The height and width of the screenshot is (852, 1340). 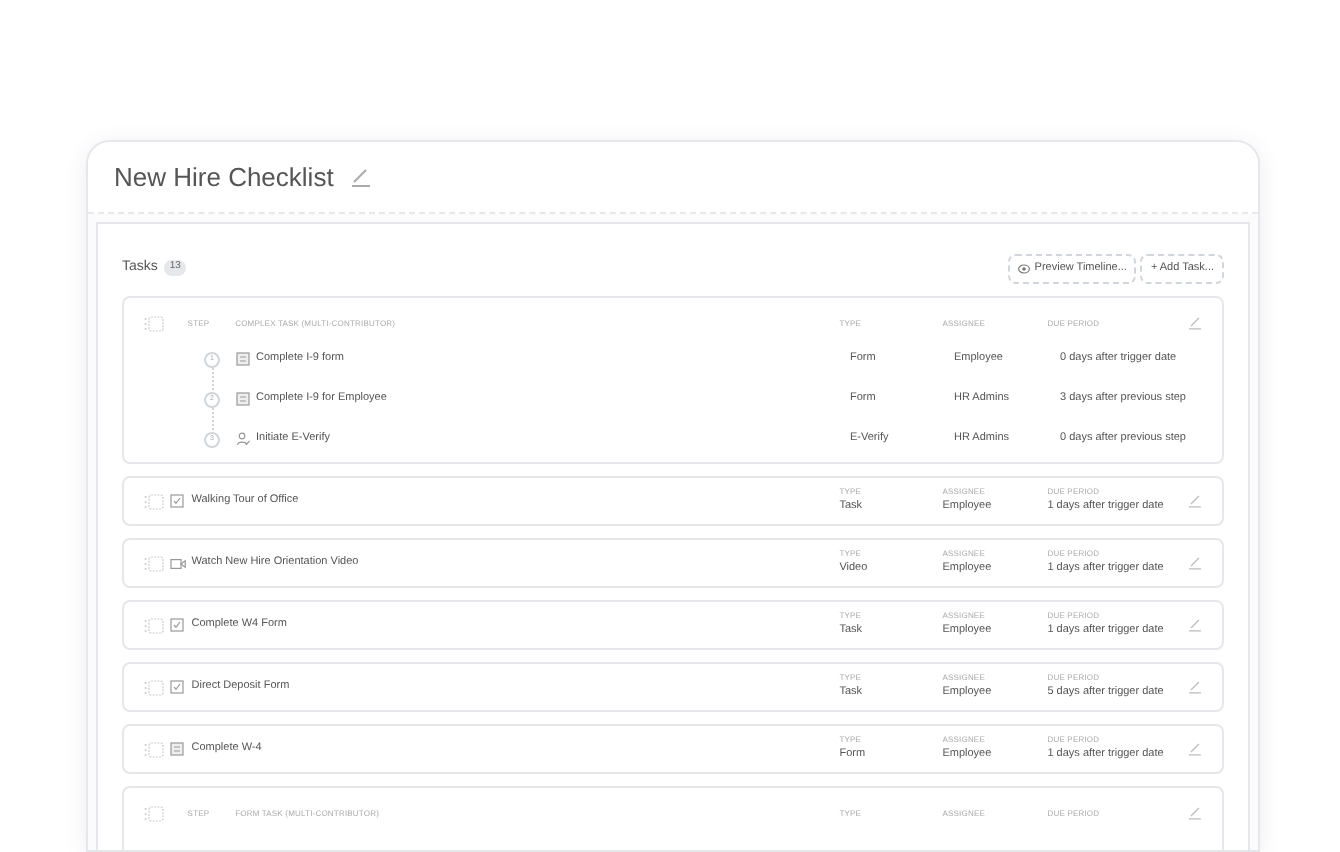 I want to click on page-title: New Hire Checklist, so click(x=224, y=177).